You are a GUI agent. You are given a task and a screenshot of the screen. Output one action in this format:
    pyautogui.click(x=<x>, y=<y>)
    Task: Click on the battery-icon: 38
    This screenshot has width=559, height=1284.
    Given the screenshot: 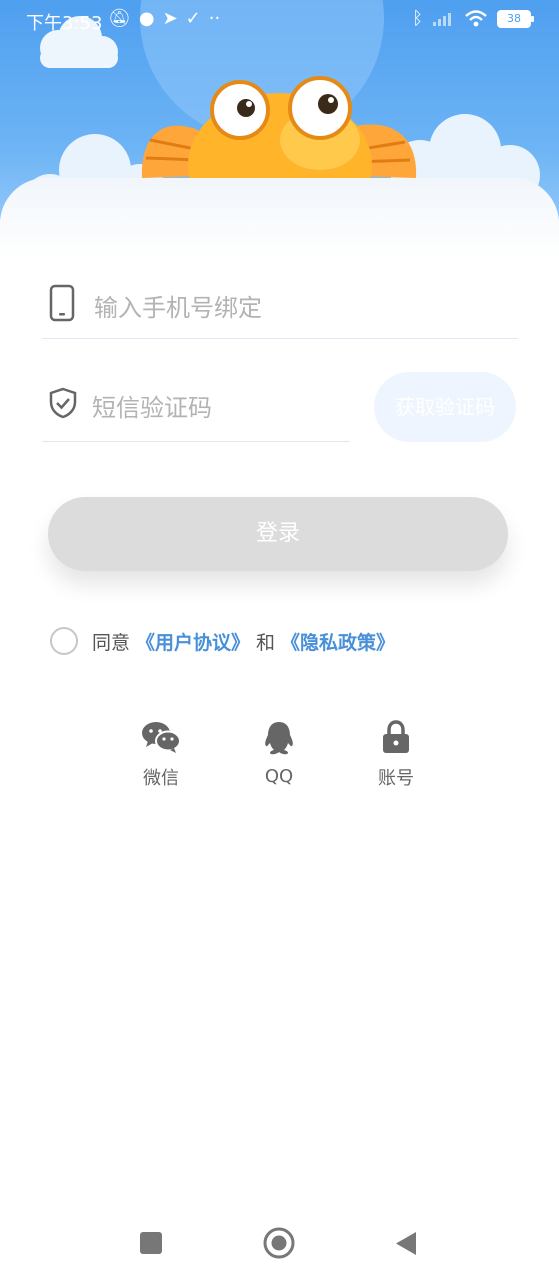 What is the action you would take?
    pyautogui.click(x=515, y=18)
    